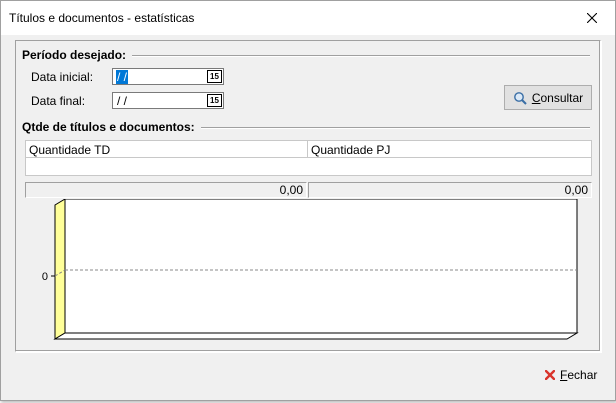  I want to click on fechar-button: Fechar, so click(571, 375).